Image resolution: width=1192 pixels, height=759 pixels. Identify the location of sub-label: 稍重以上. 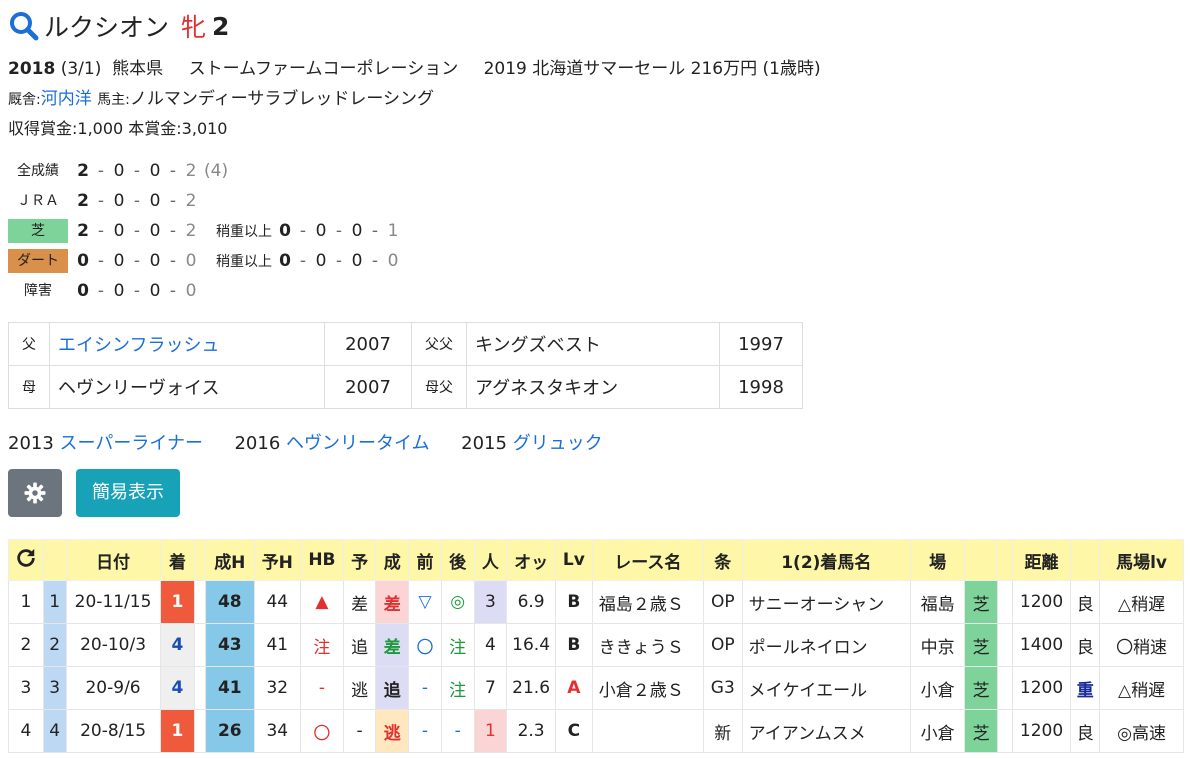
(244, 262).